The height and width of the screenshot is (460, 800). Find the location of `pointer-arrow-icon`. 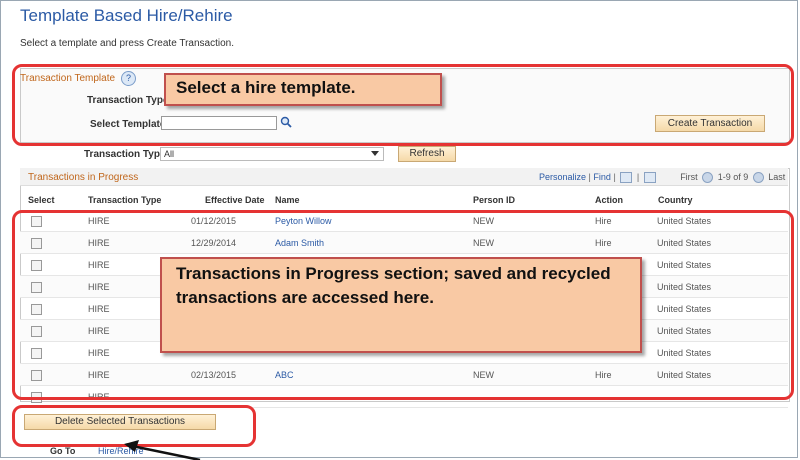

pointer-arrow-icon is located at coordinates (162, 450).